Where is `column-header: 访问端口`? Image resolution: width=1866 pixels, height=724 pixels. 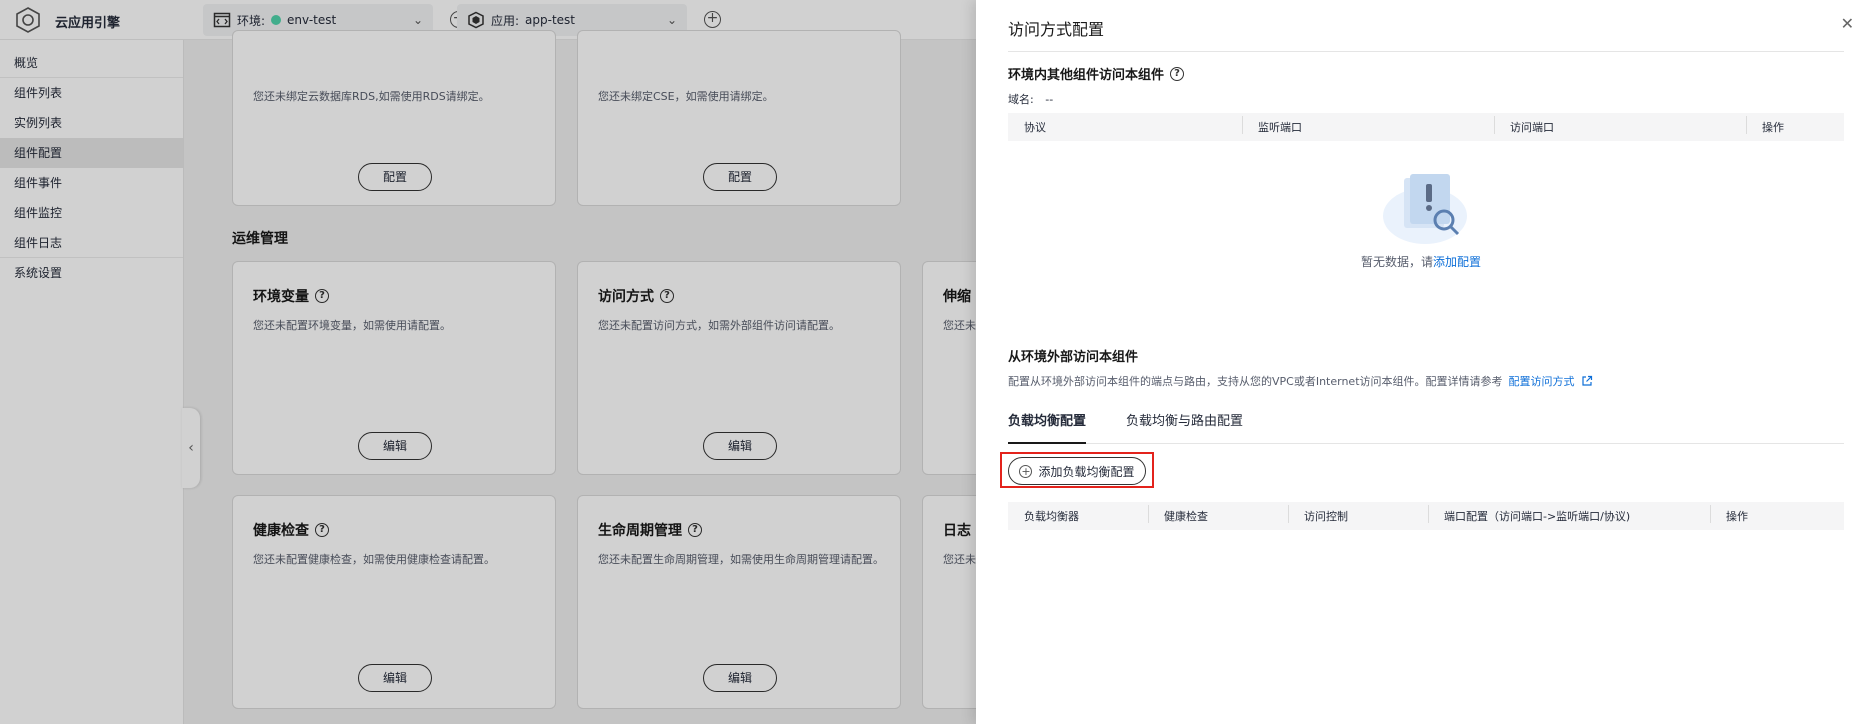
column-header: 访问端口 is located at coordinates (1620, 125).